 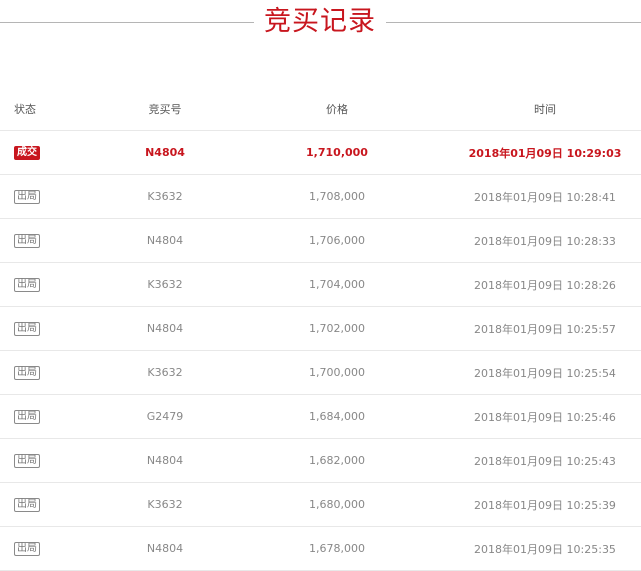 What do you see at coordinates (337, 152) in the screenshot?
I see `bid-price: 1,710,000` at bounding box center [337, 152].